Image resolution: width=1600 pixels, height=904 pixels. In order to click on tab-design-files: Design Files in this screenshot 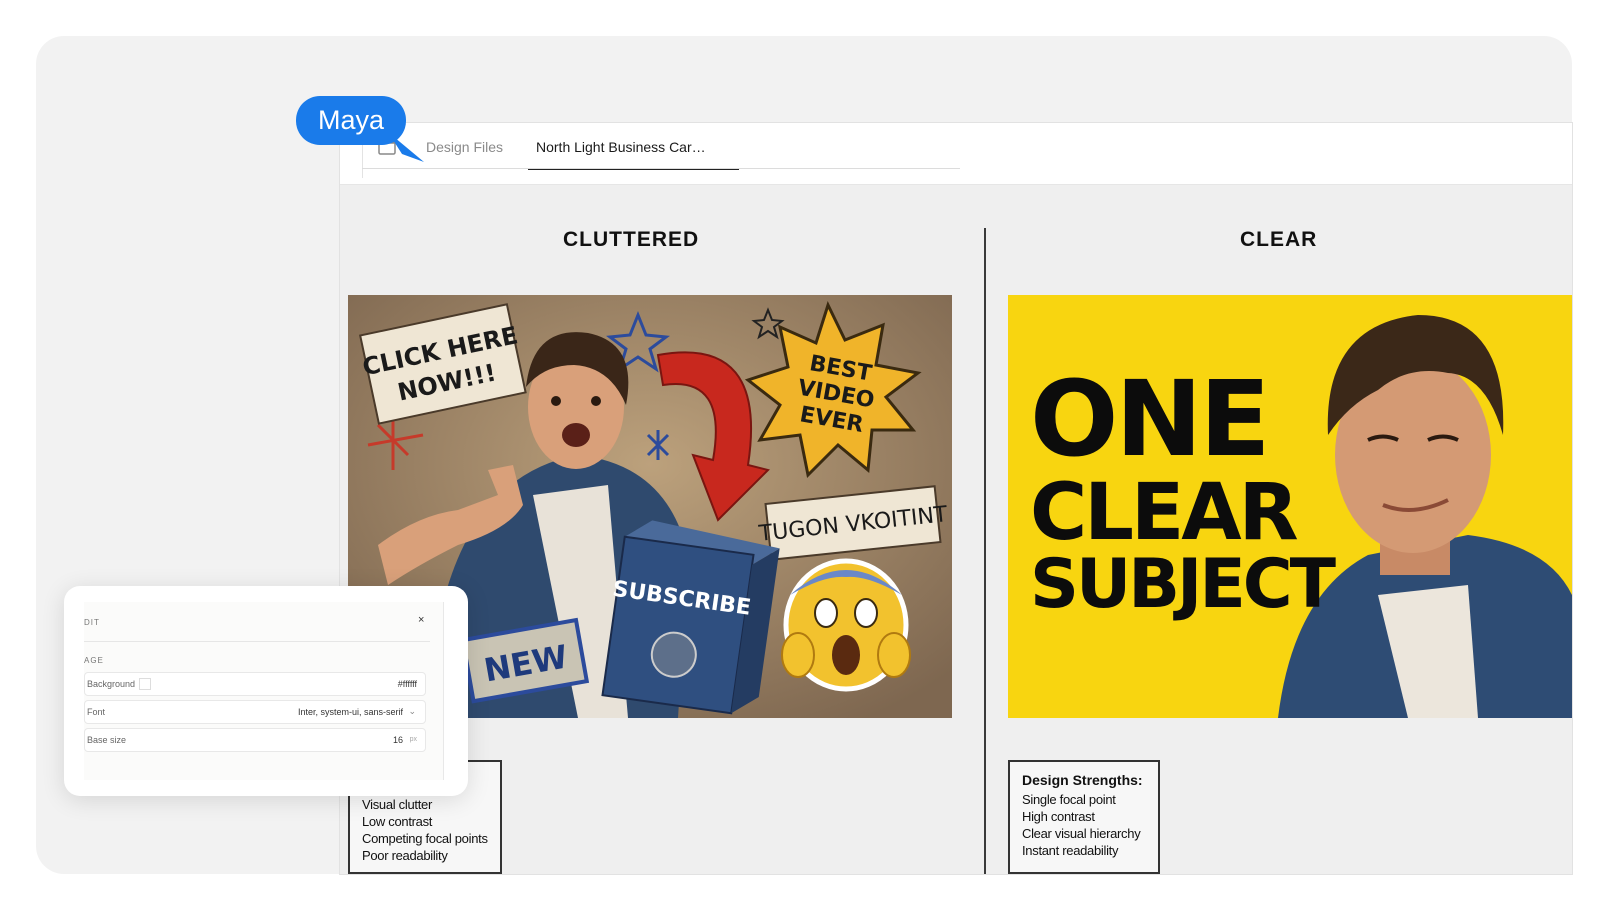, I will do `click(464, 153)`.